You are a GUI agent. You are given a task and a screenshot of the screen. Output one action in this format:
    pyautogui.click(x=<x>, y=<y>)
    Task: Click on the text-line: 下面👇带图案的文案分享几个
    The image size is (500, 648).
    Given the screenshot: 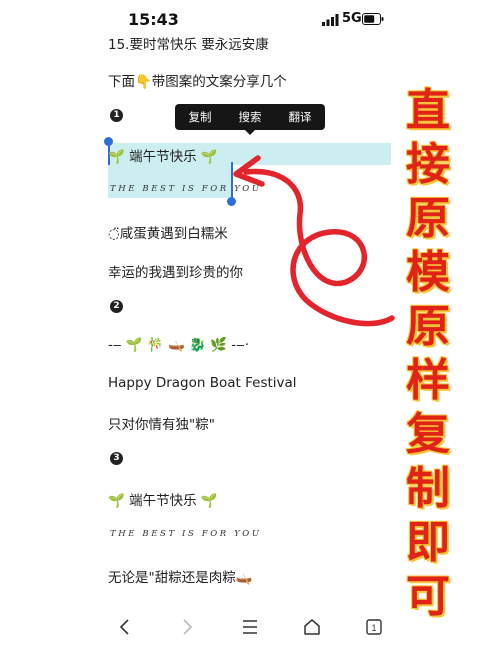 What is the action you would take?
    pyautogui.click(x=197, y=82)
    